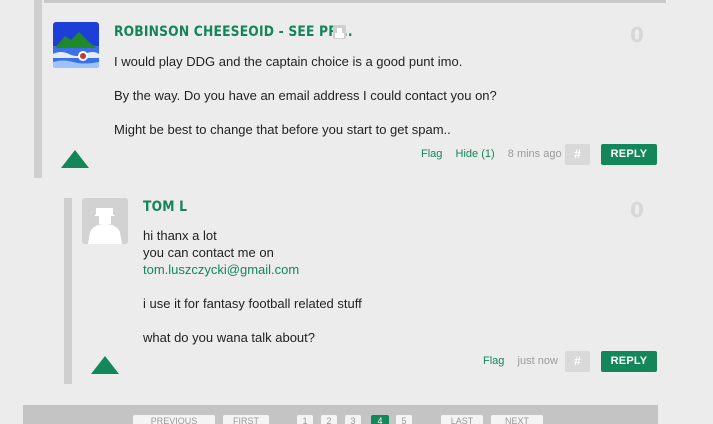 The image size is (713, 424). Describe the element at coordinates (534, 154) in the screenshot. I see `comment-timestamp: 8 mins ago` at that location.